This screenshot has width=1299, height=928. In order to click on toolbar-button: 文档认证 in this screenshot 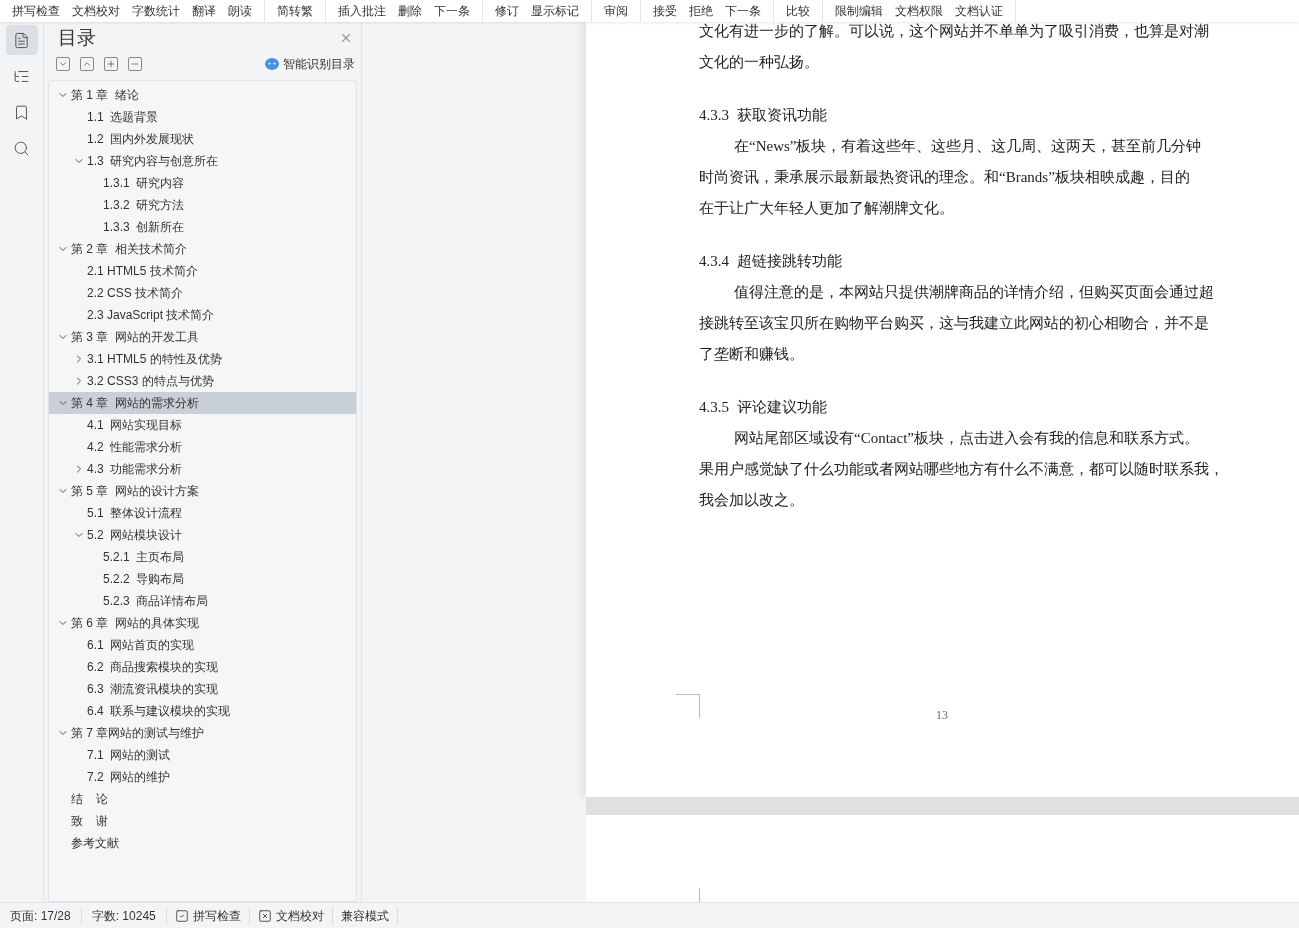, I will do `click(979, 11)`.